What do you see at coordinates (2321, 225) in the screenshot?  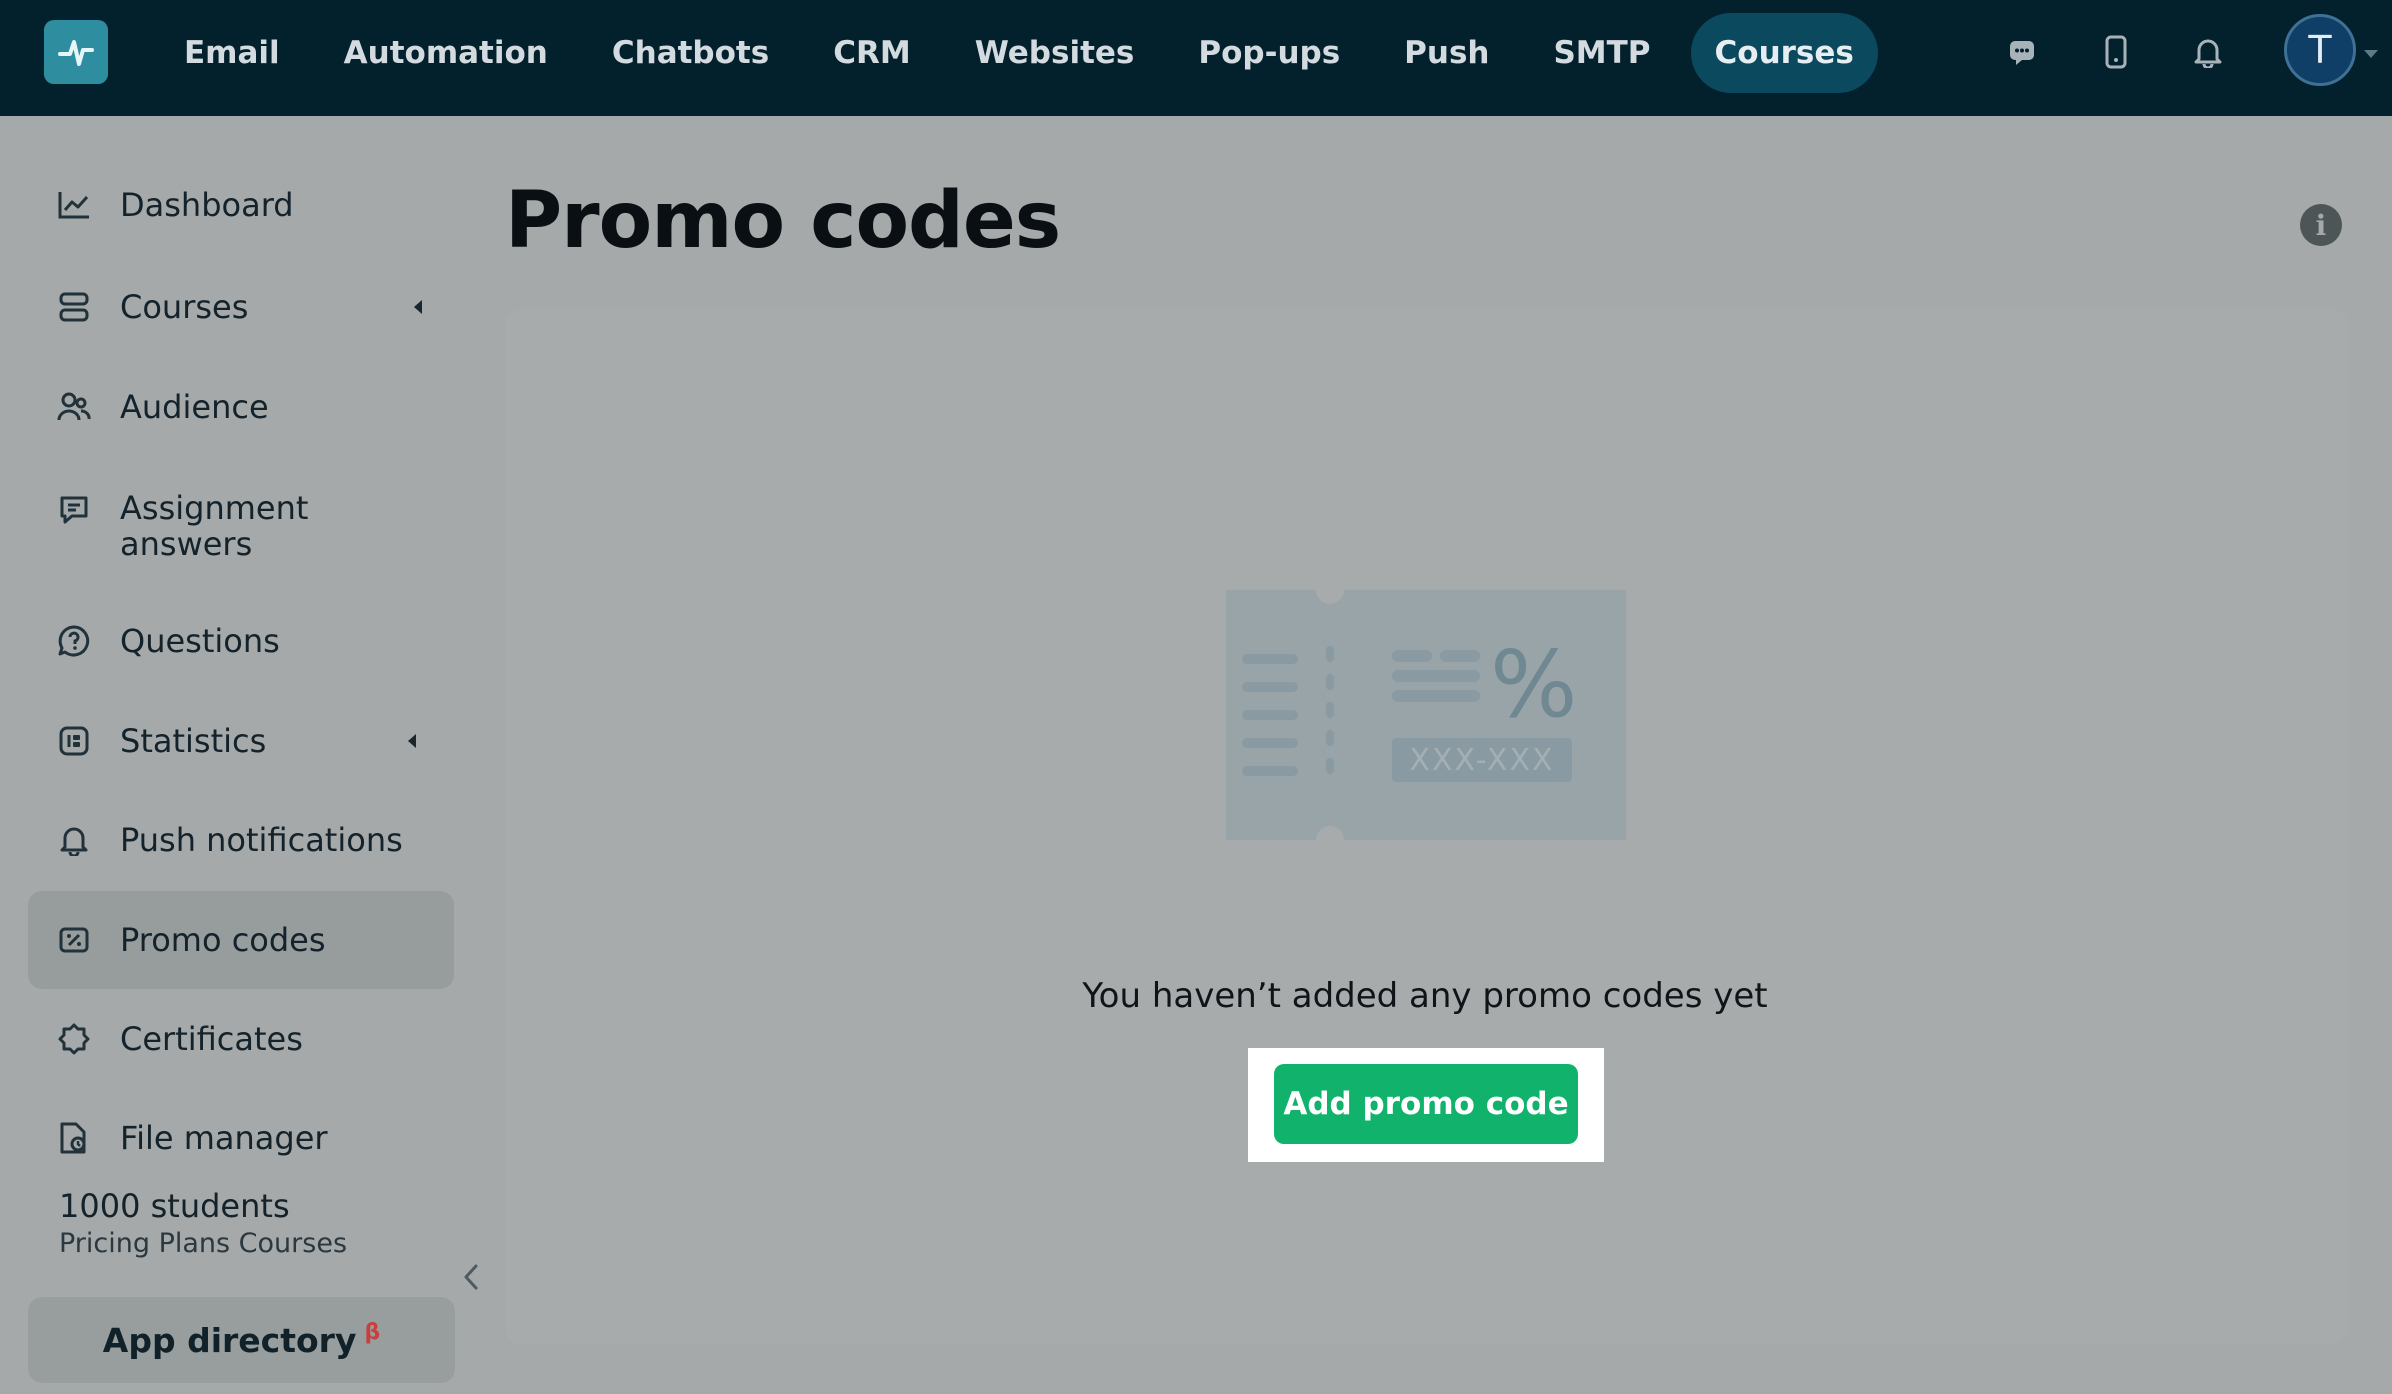 I see `info-icon: i` at bounding box center [2321, 225].